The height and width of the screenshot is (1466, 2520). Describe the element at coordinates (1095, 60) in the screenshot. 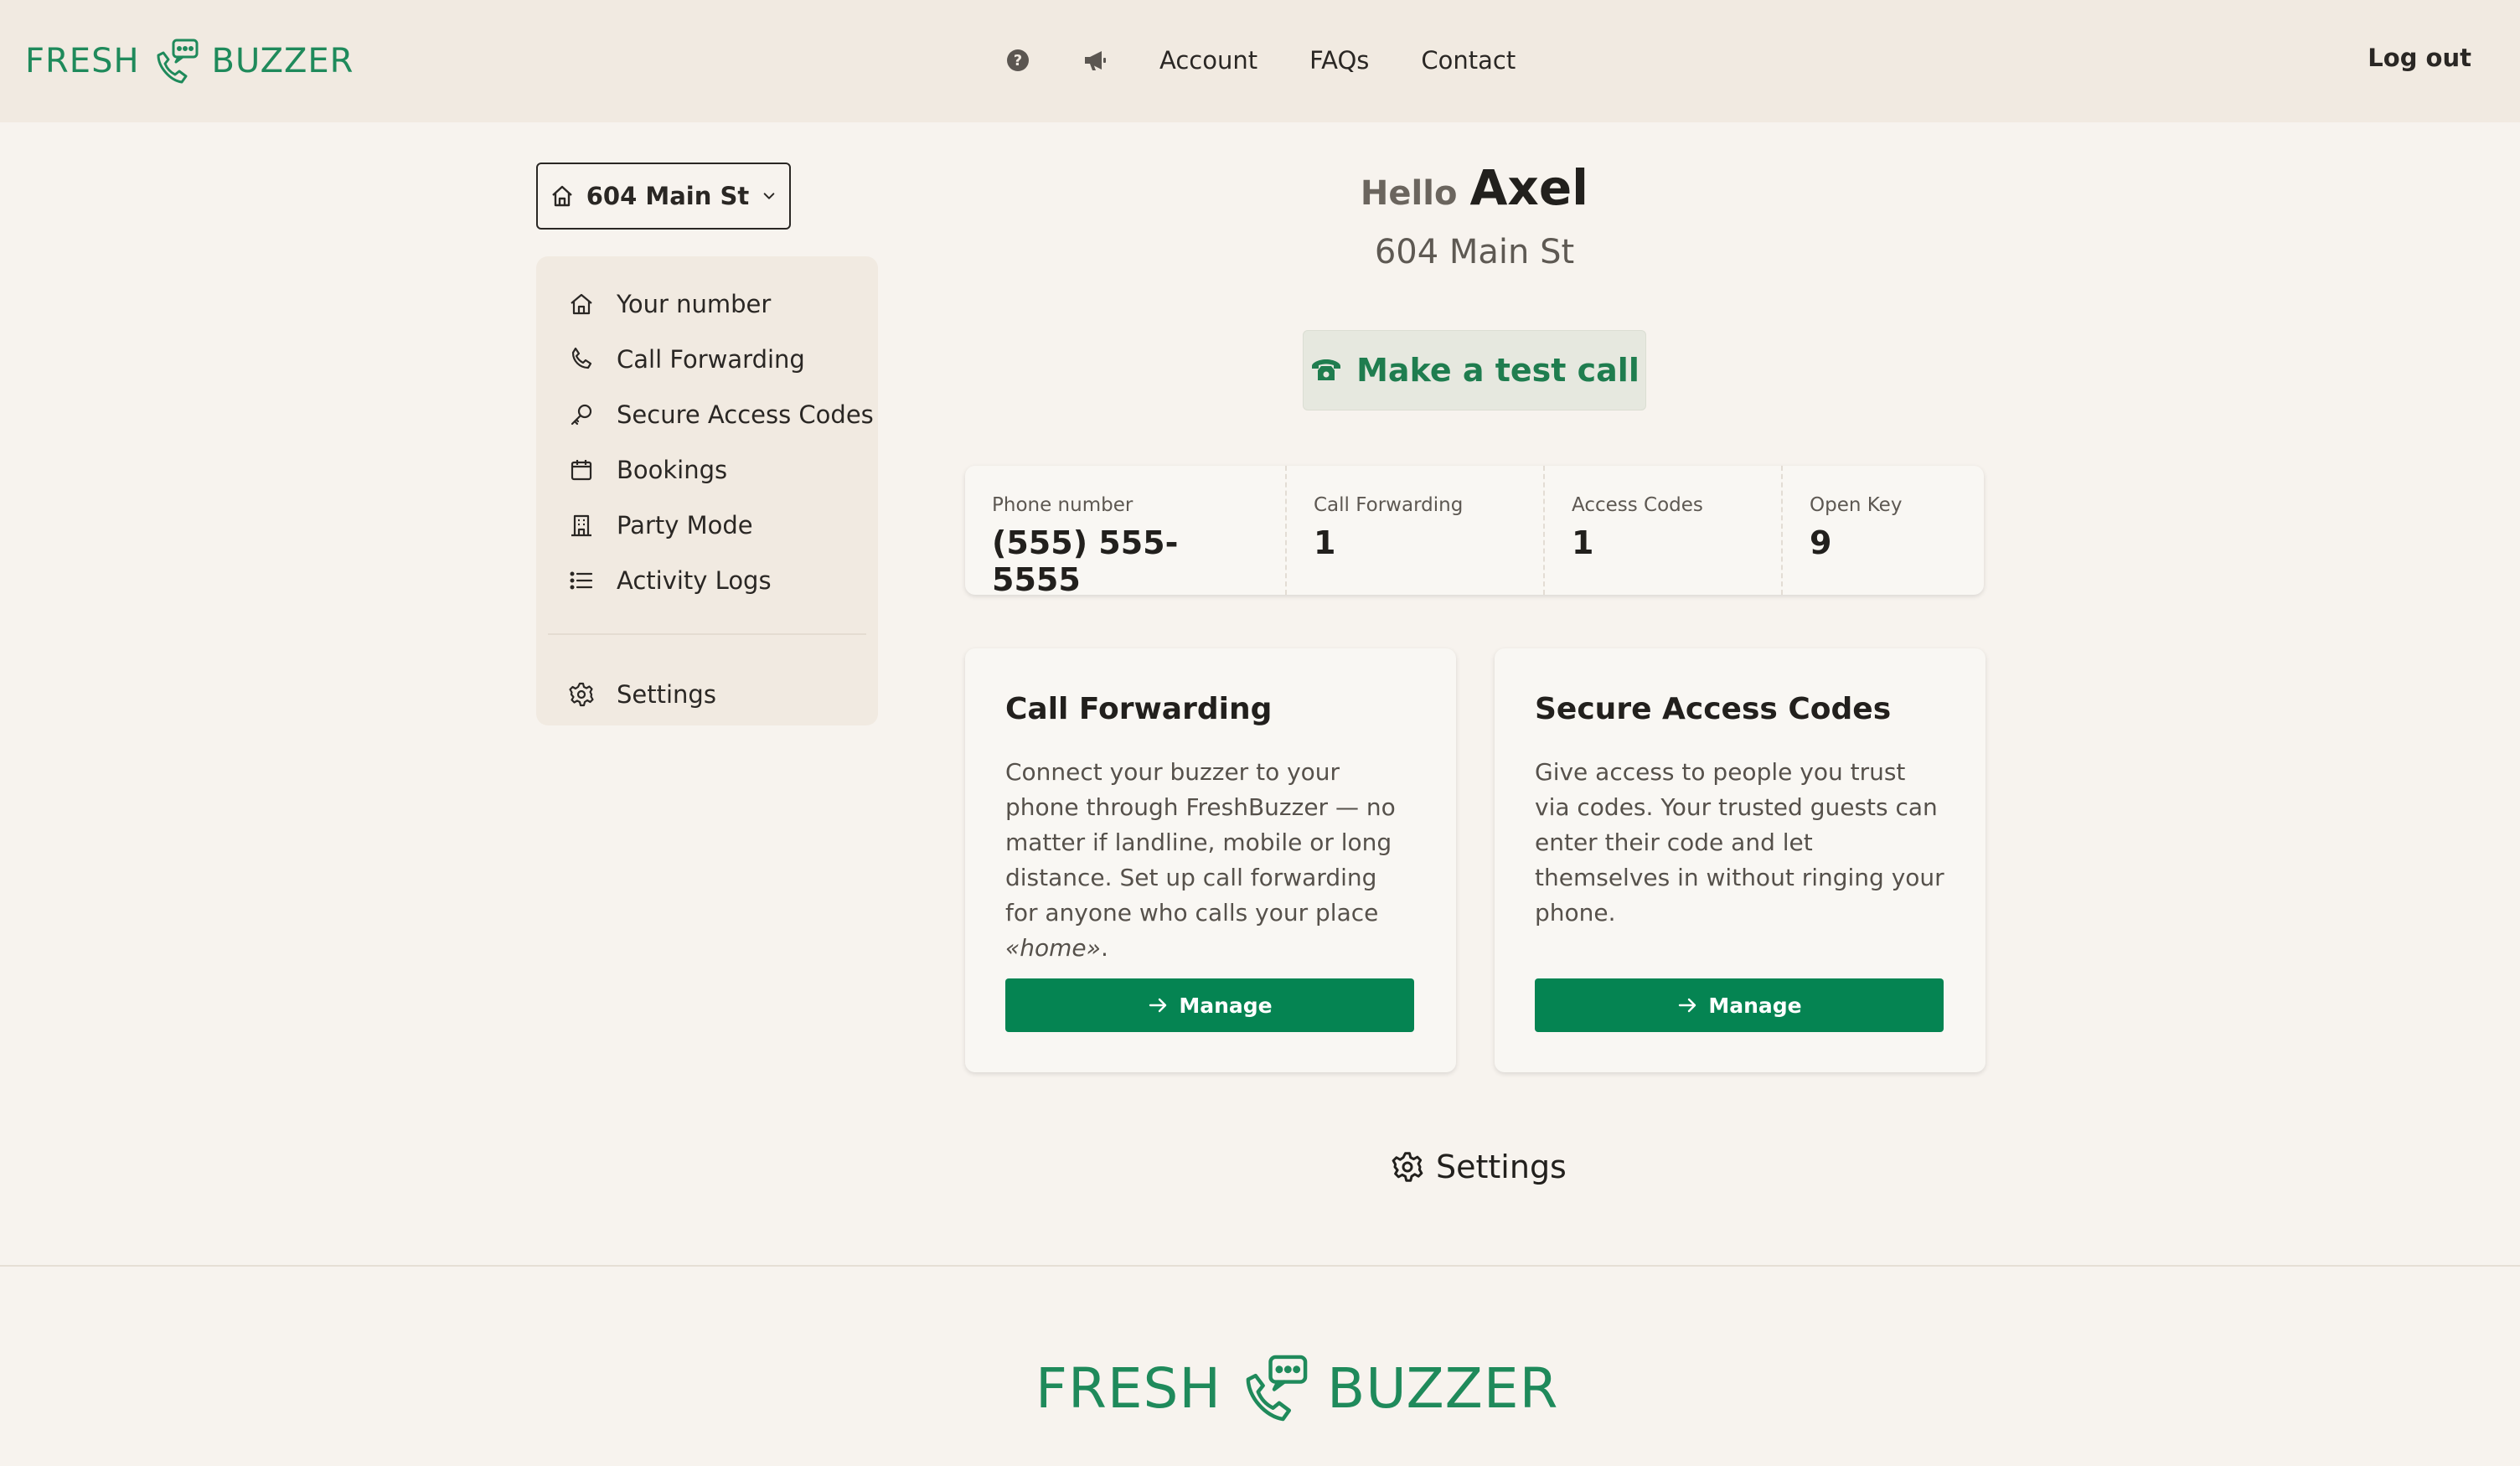

I see `megaphone-icon` at that location.